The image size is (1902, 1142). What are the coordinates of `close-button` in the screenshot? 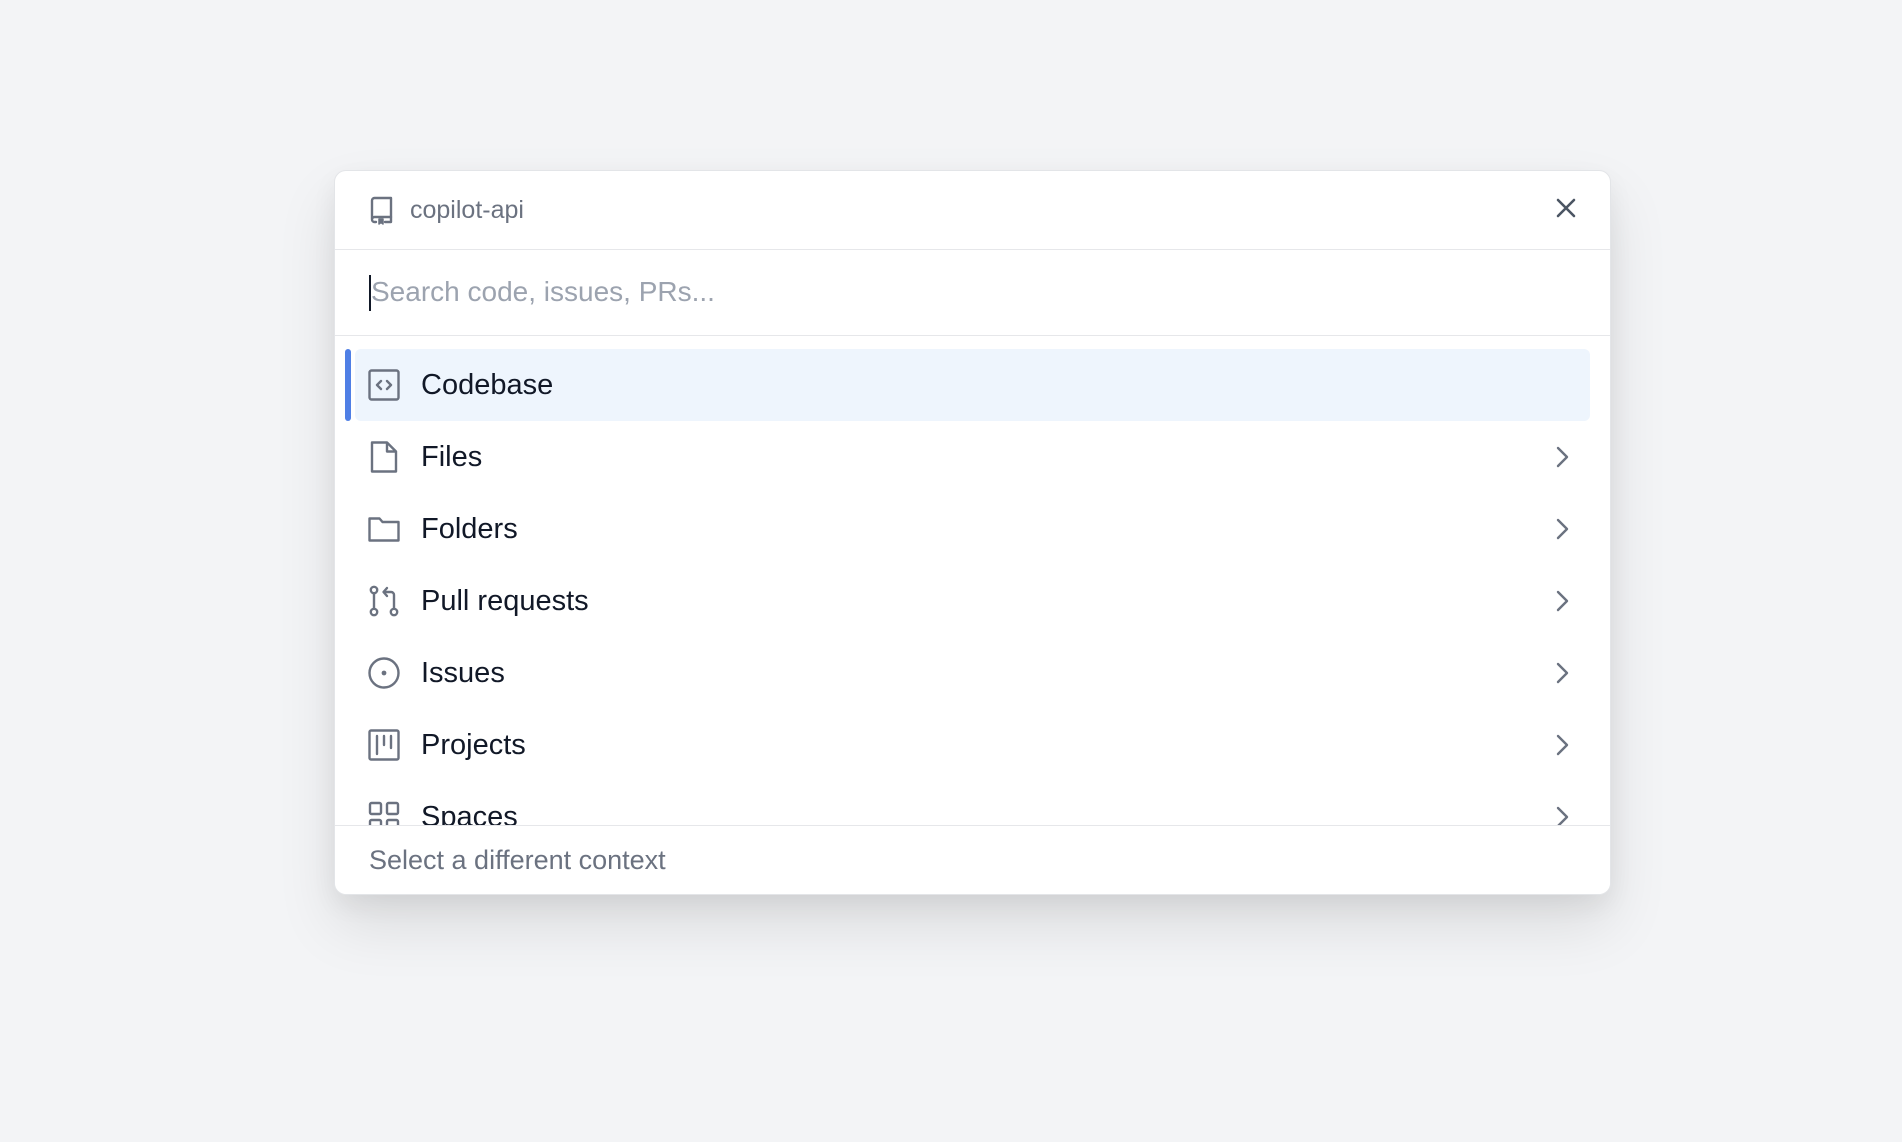 It's located at (1566, 210).